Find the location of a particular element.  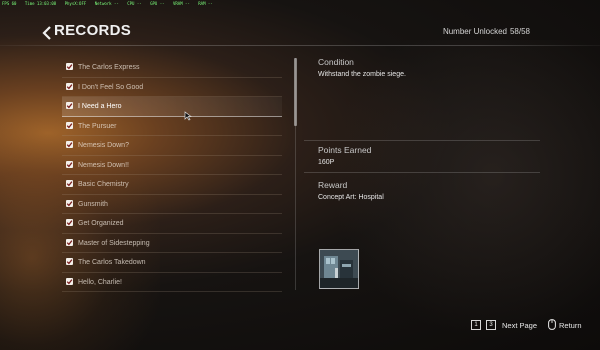

points-section: Points Earned 160P is located at coordinates (433, 155).